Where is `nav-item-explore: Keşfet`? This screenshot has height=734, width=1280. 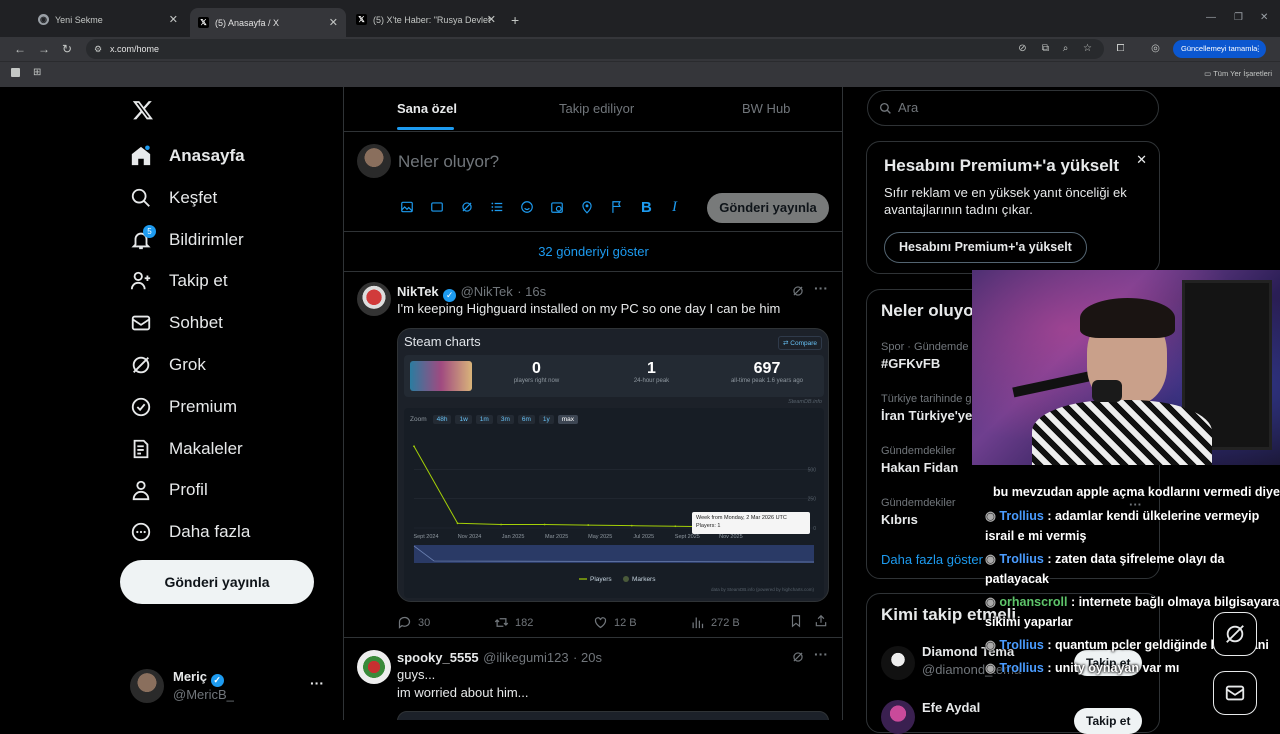 nav-item-explore: Keşfet is located at coordinates (173, 198).